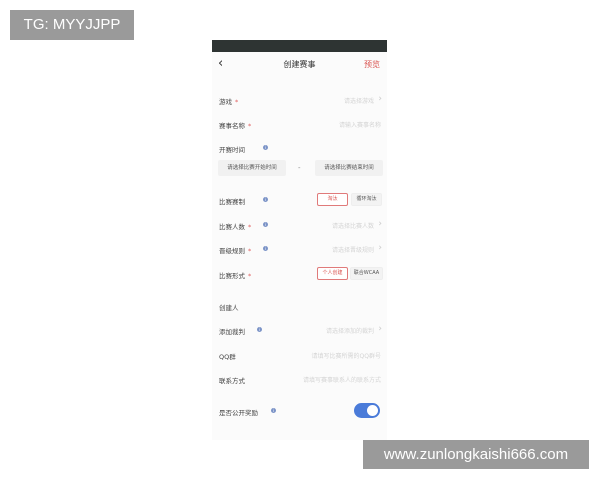  Describe the element at coordinates (299, 381) in the screenshot. I see `contact-row: 联系方式 请填写赛事联系人的联系方式` at that location.